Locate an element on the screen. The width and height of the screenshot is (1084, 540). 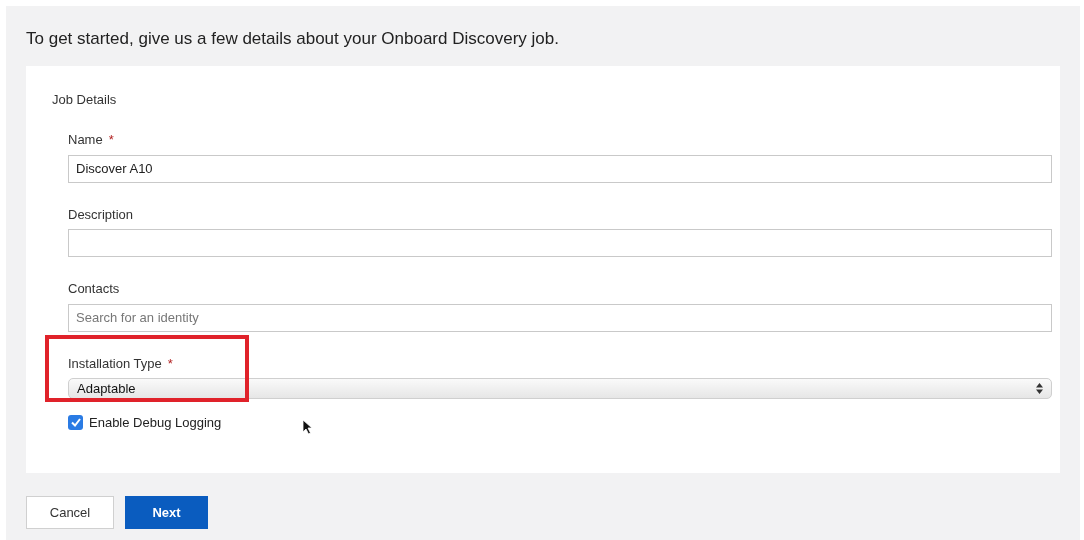
next-button: Next is located at coordinates (166, 512).